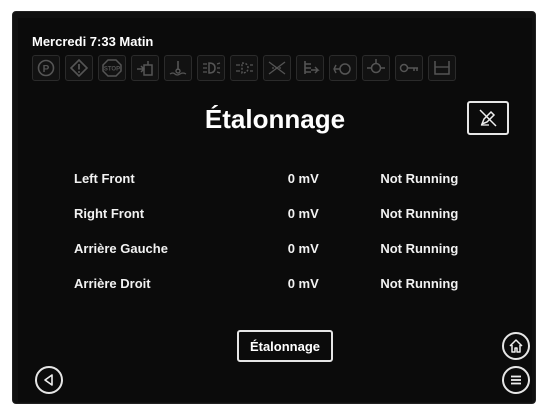 The height and width of the screenshot is (415, 549). I want to click on edit-off-icon, so click(488, 118).